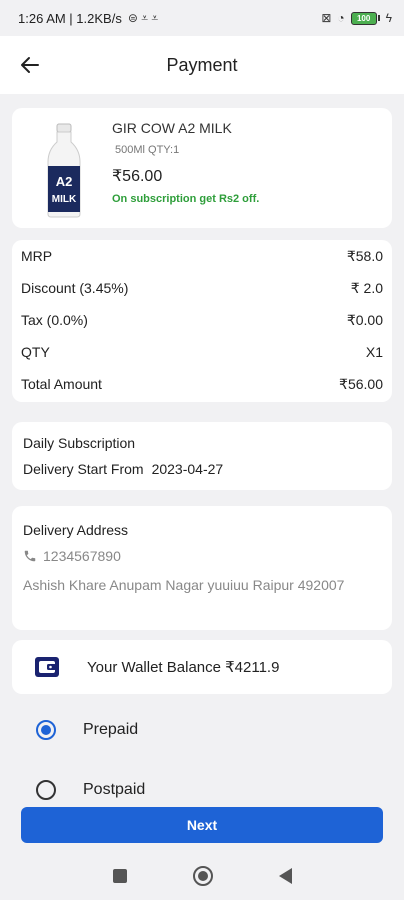 This screenshot has height=900, width=404. Describe the element at coordinates (114, 789) in the screenshot. I see `postpaid-label: Postpaid` at that location.